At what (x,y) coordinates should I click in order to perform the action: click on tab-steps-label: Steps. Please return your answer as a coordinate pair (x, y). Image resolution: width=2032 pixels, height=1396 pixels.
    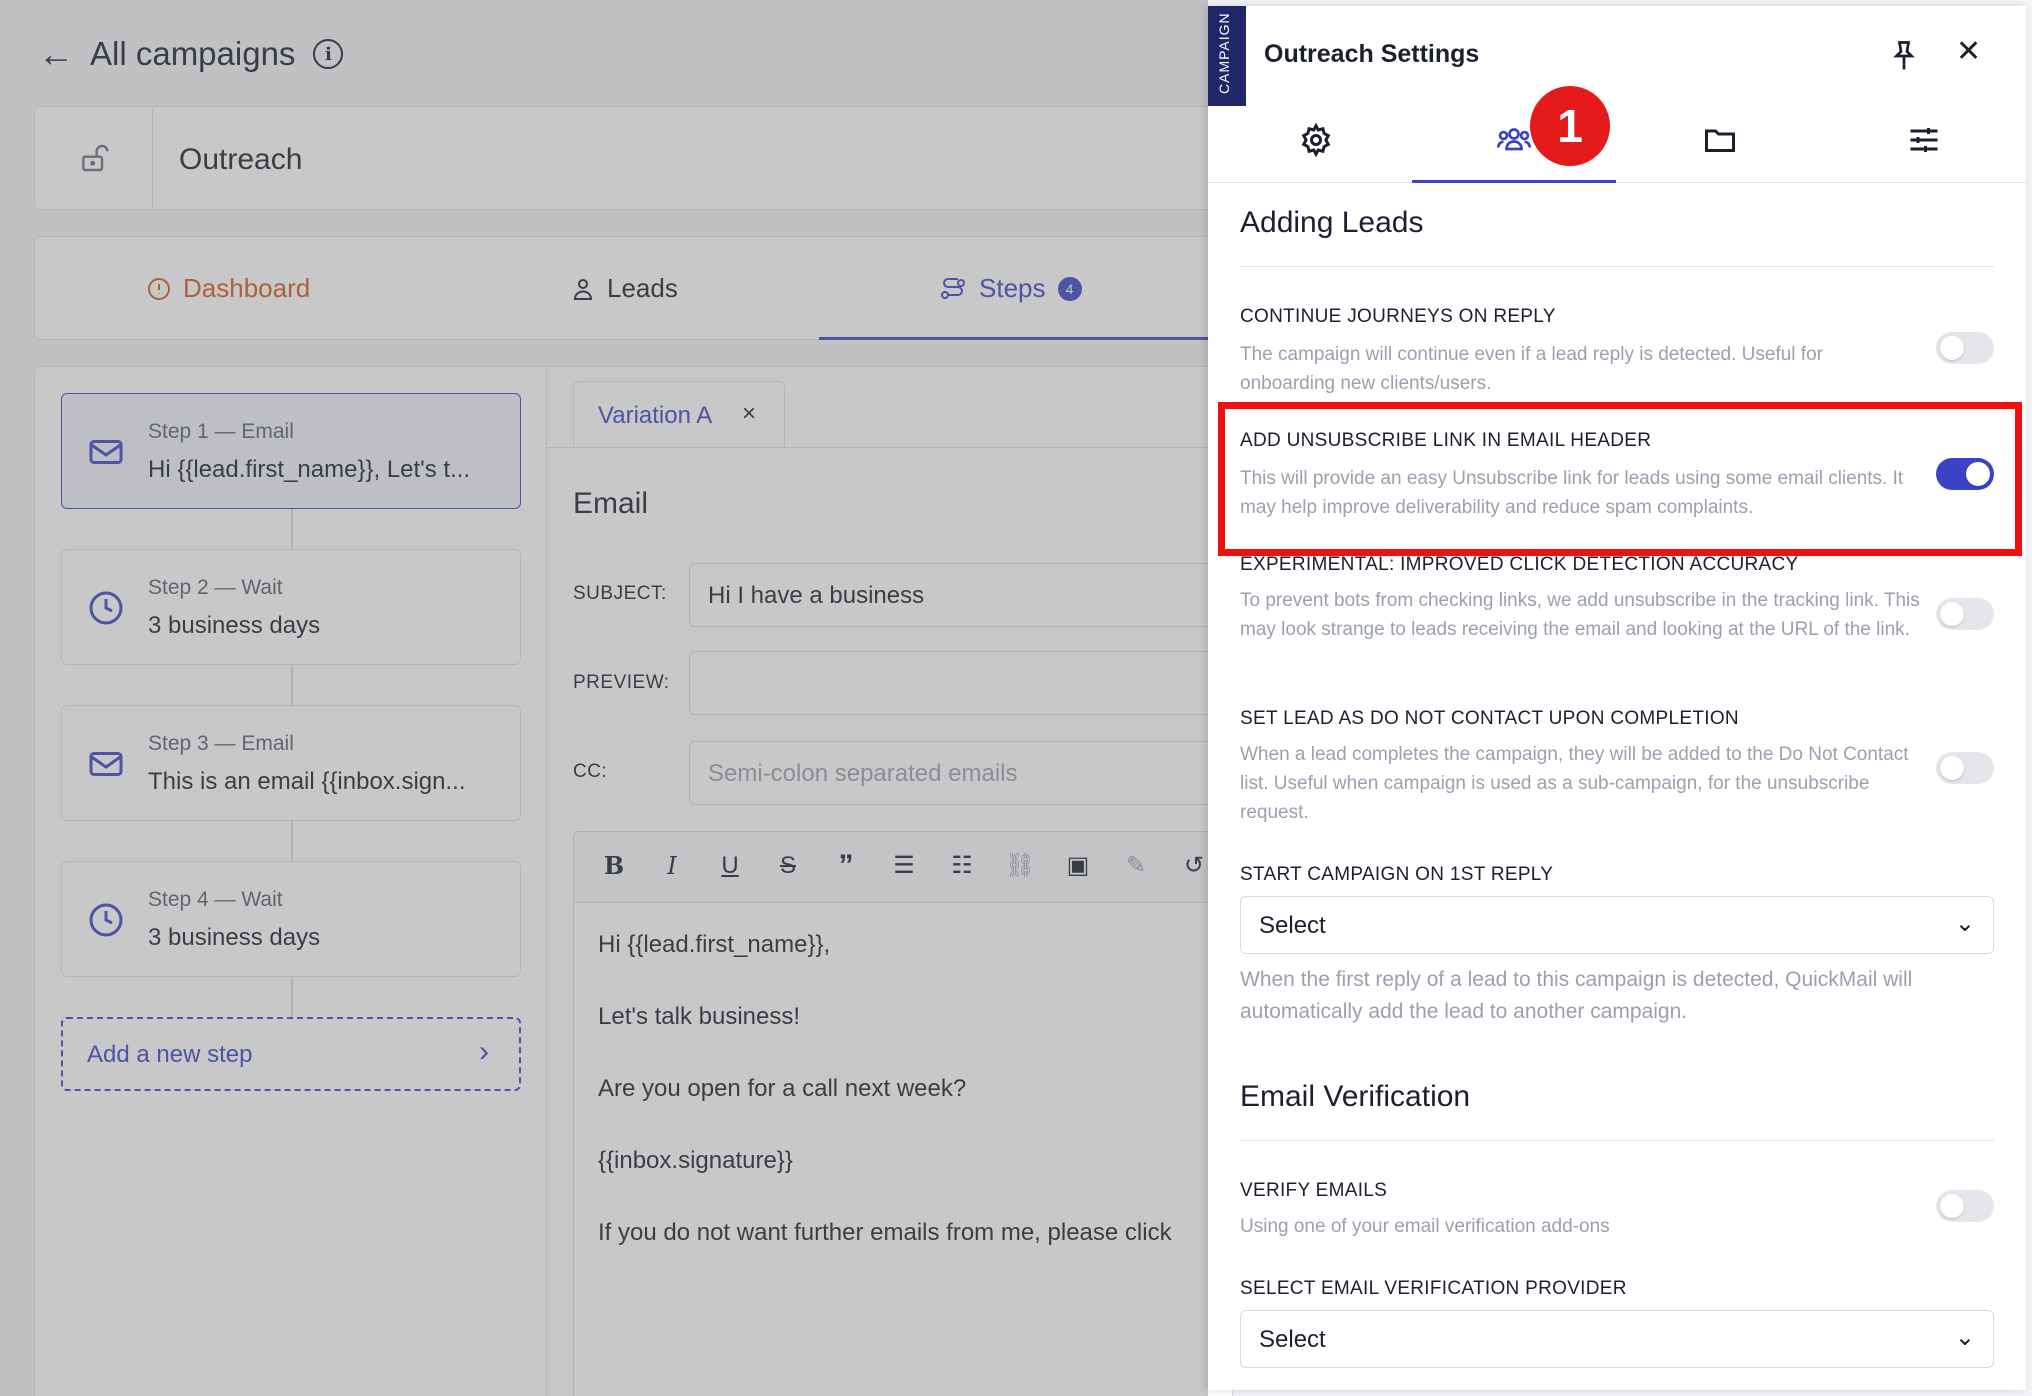
    Looking at the image, I should click on (1012, 288).